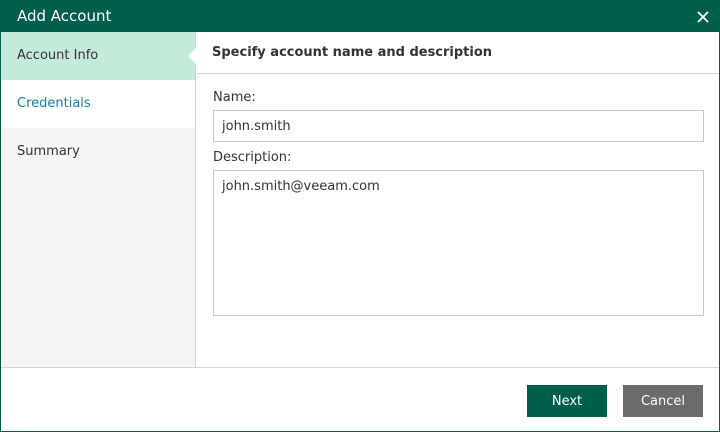 The width and height of the screenshot is (720, 432). I want to click on next-button: Next, so click(567, 401).